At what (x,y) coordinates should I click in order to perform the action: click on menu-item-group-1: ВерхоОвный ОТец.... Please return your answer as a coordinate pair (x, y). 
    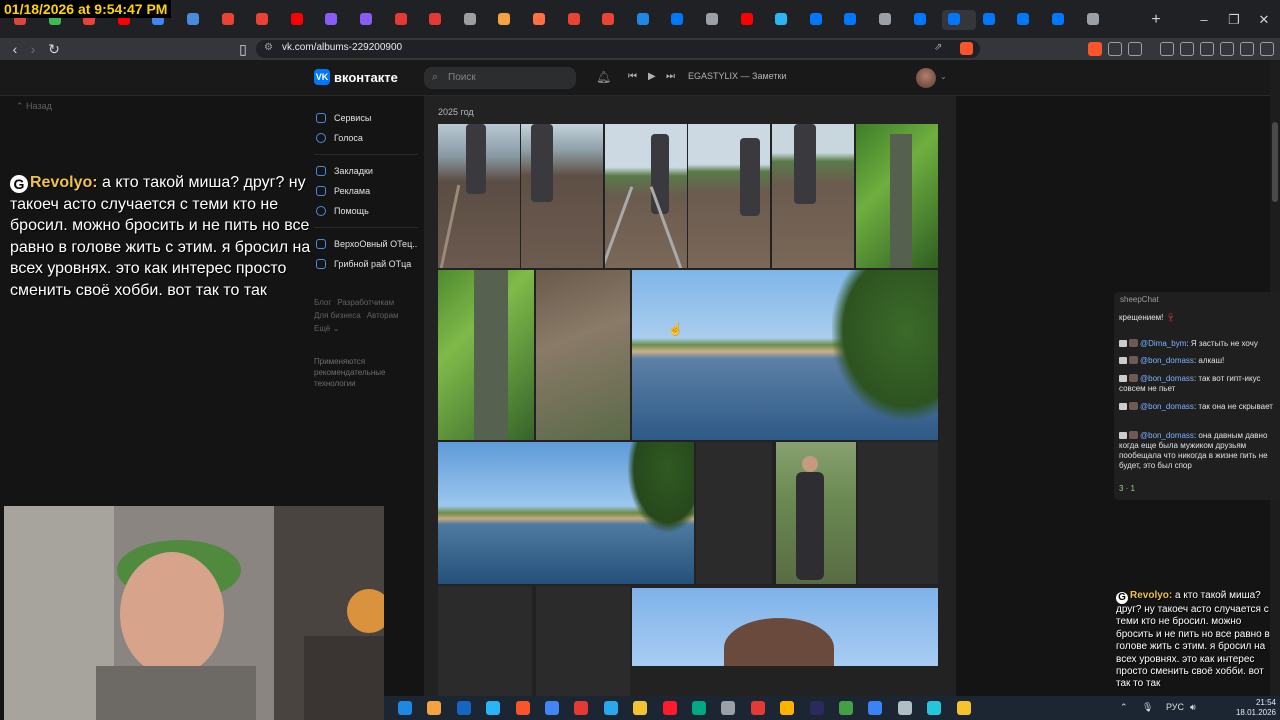
    Looking at the image, I should click on (366, 244).